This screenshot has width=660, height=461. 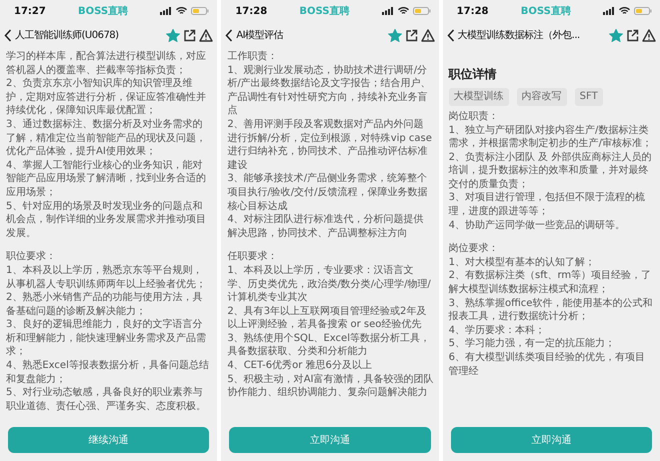 I want to click on skill-tag: 大模型训练, so click(x=478, y=97).